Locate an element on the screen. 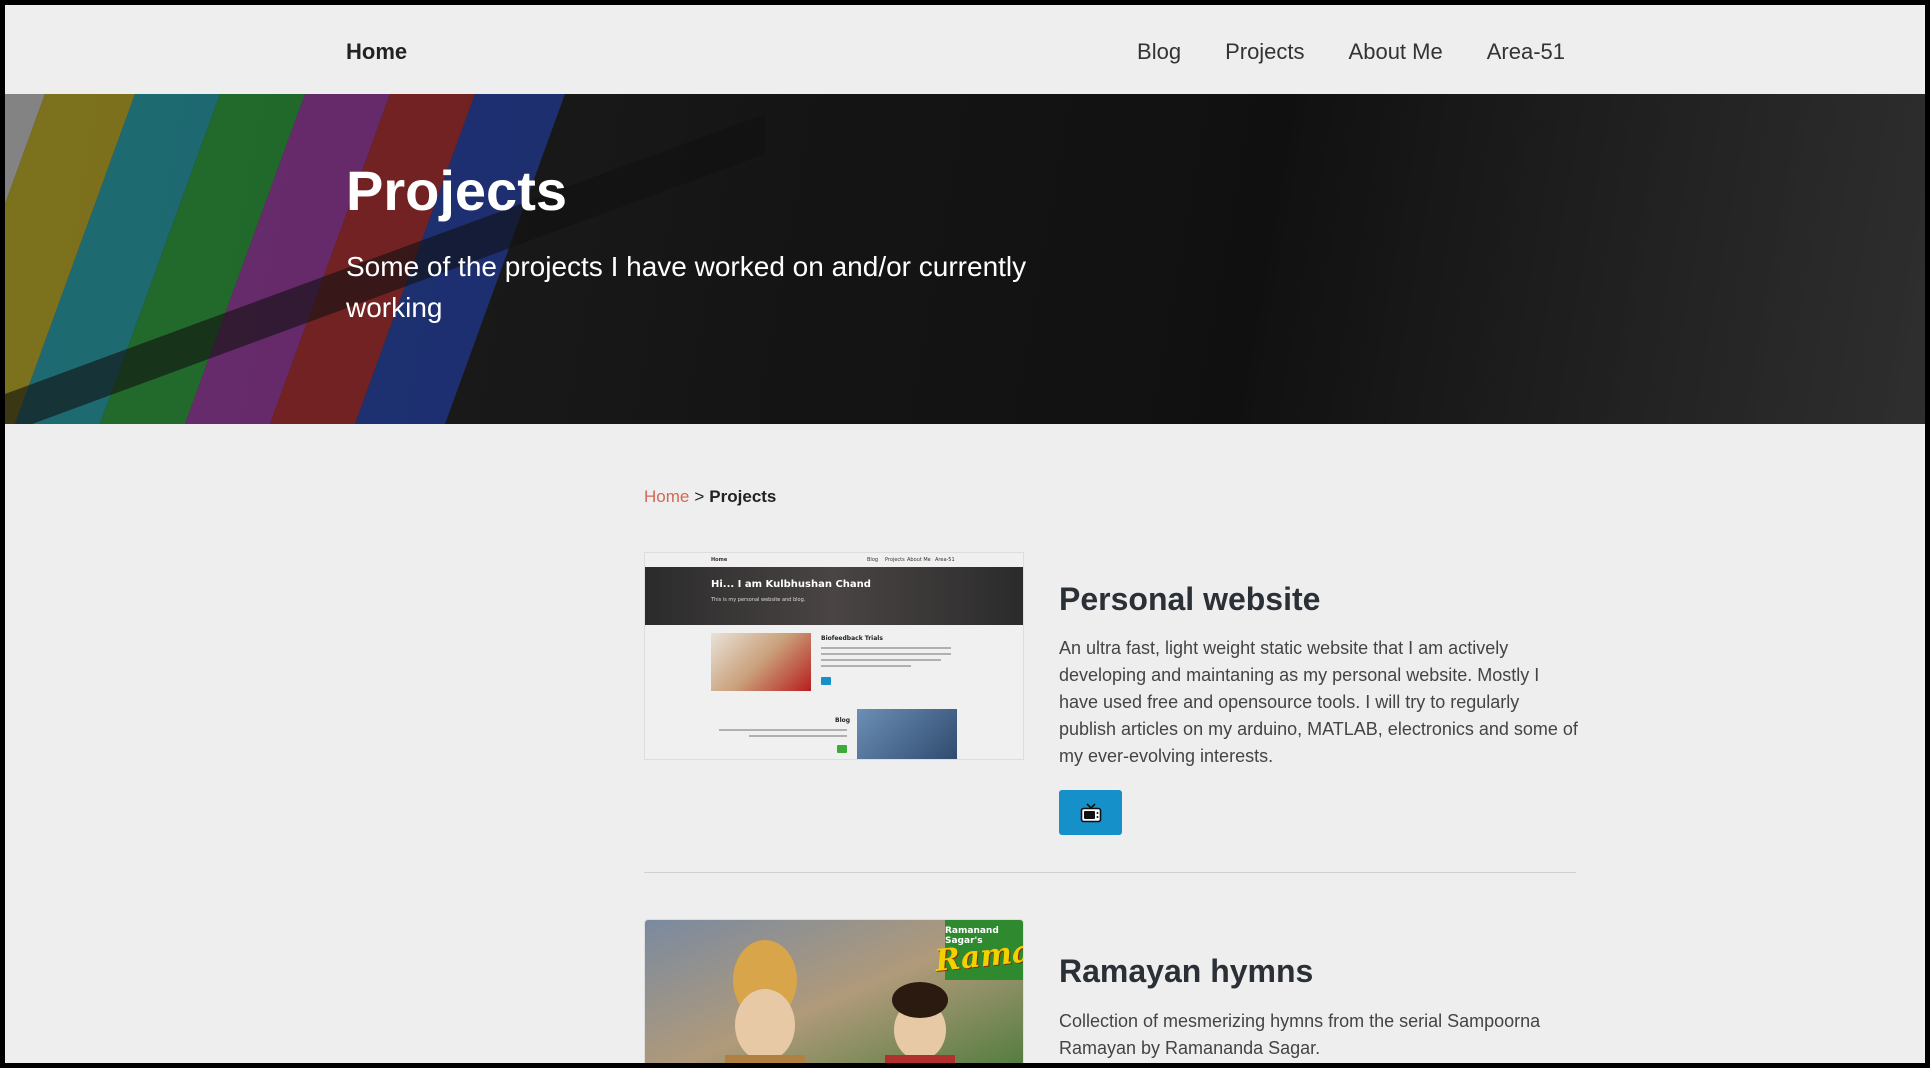 The image size is (1930, 1068). mini-card-title: Blog is located at coordinates (843, 720).